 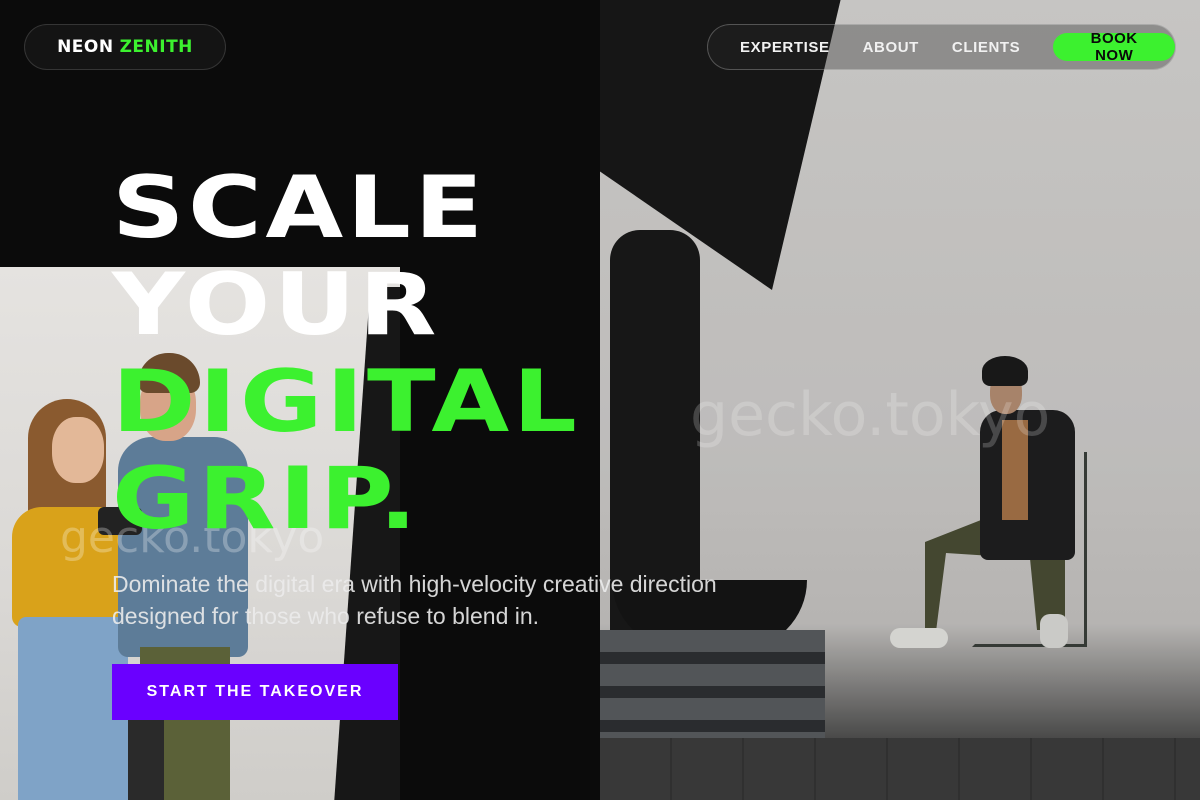 What do you see at coordinates (78, 450) in the screenshot?
I see `woman-face` at bounding box center [78, 450].